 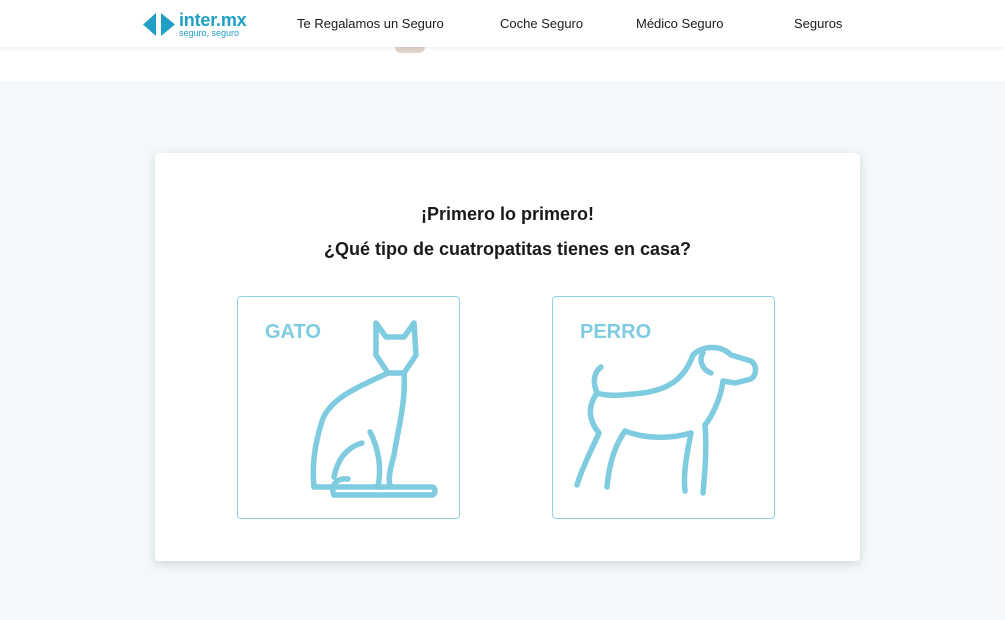 I want to click on dog-icon, so click(x=666, y=420).